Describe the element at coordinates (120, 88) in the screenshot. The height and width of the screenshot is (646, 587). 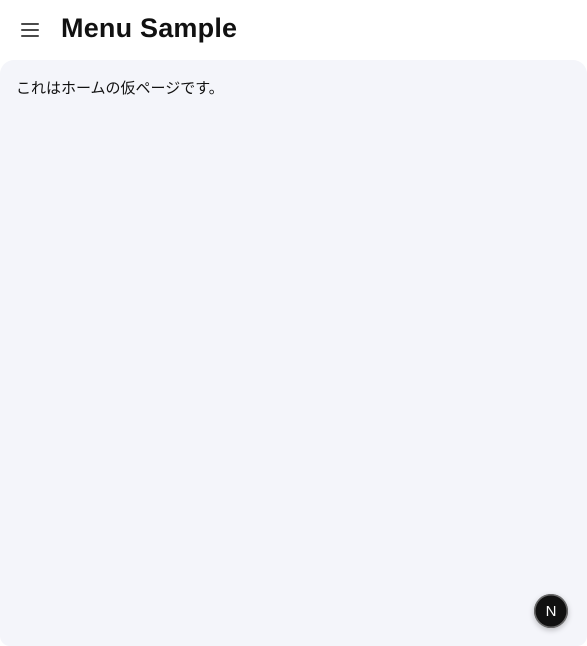
I see `home-placeholder-text: これはホームの仮ページです。` at that location.